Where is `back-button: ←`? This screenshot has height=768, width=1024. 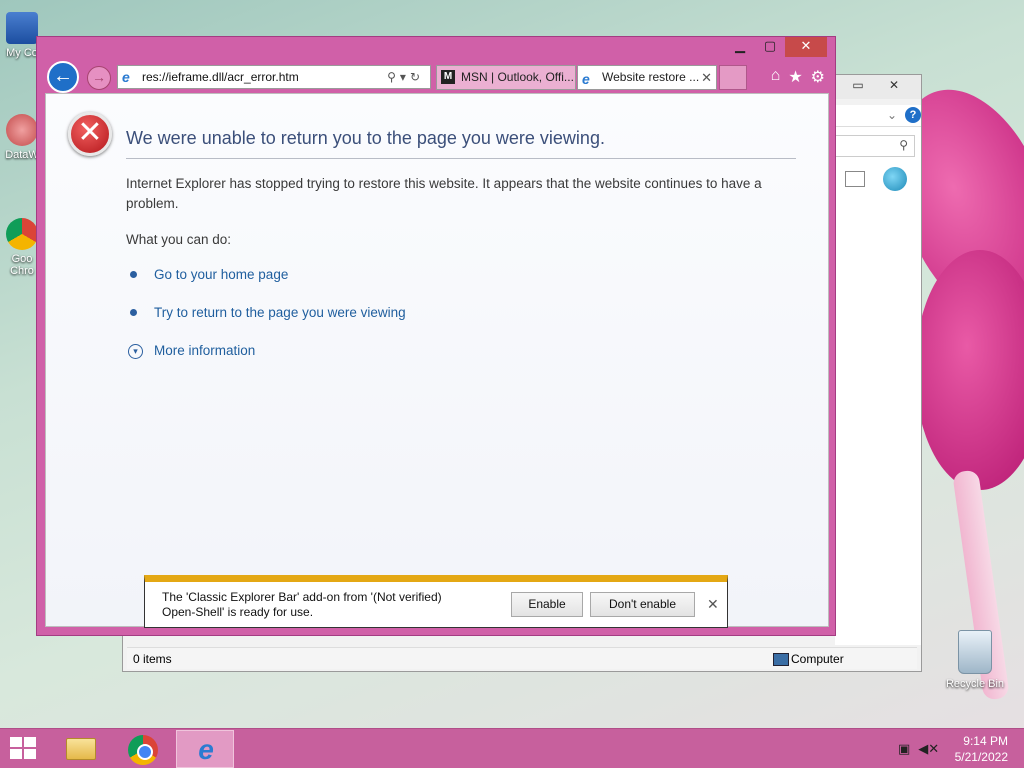 back-button: ← is located at coordinates (63, 77).